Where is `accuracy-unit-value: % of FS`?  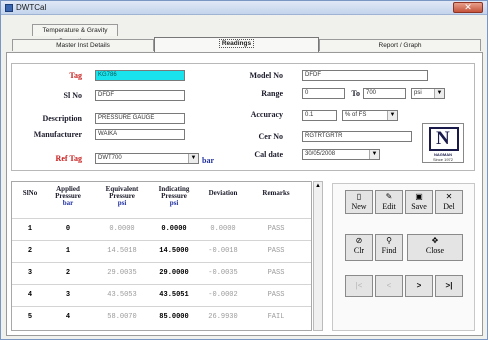
accuracy-unit-value: % of FS is located at coordinates (356, 115).